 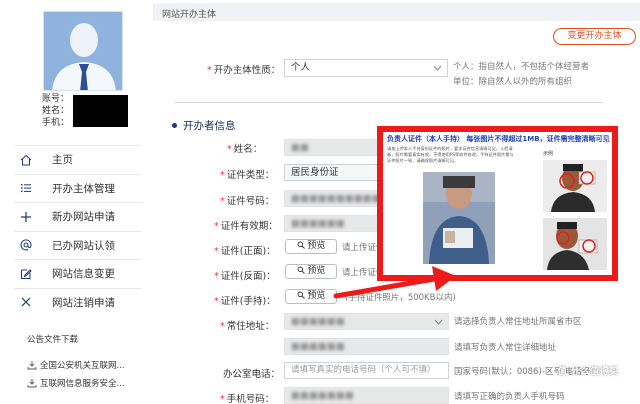 What do you see at coordinates (26, 217) in the screenshot?
I see `plus-icon` at bounding box center [26, 217].